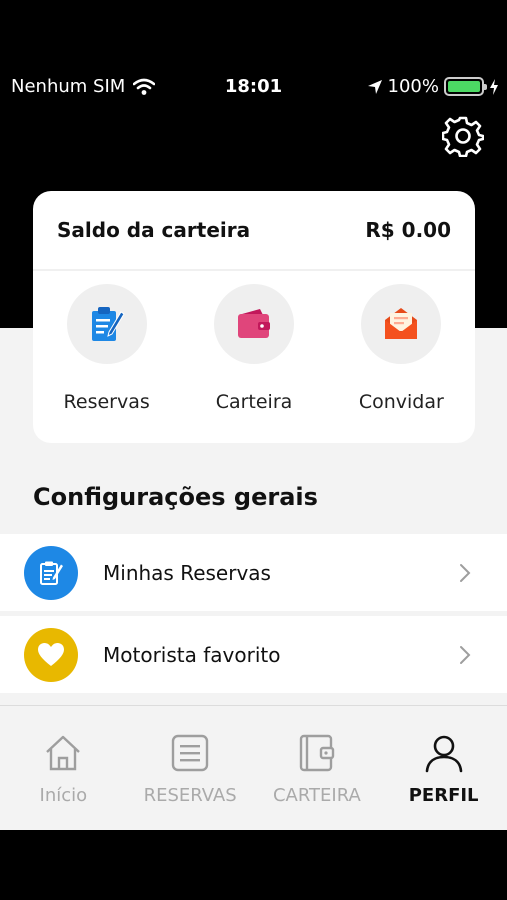  Describe the element at coordinates (154, 230) in the screenshot. I see `wallet-title: Saldo da carteira` at that location.